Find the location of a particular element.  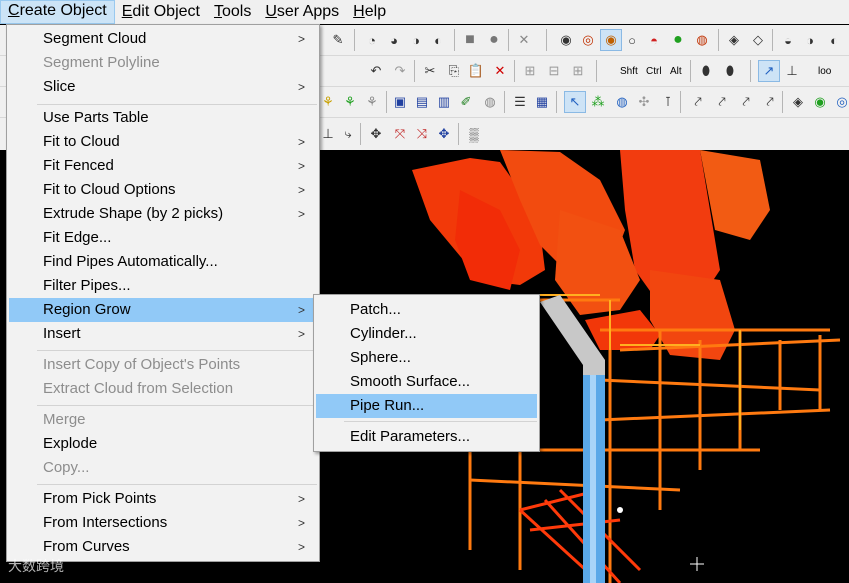

axis-move-icon: ⊥ is located at coordinates (328, 134).